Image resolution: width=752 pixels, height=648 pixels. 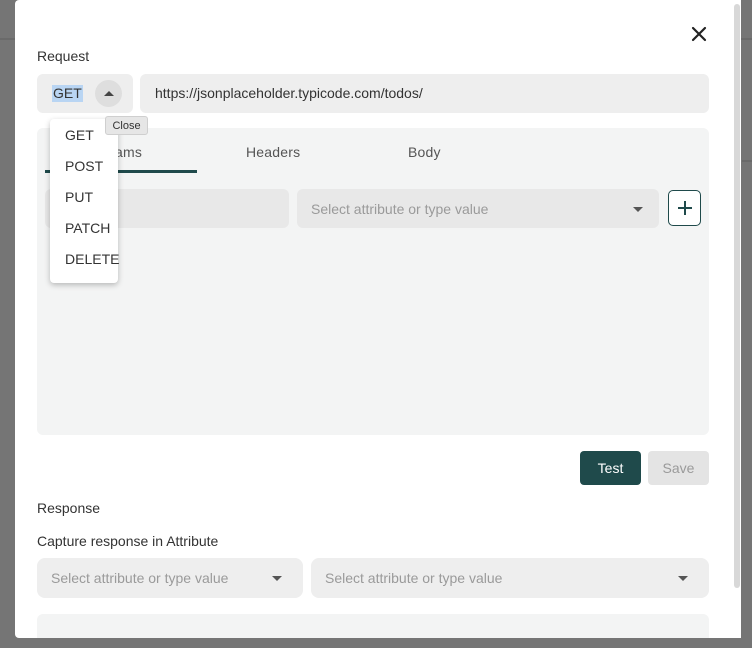 I want to click on capture-select-left-placeholder: Select attribute or type value, so click(x=140, y=578).